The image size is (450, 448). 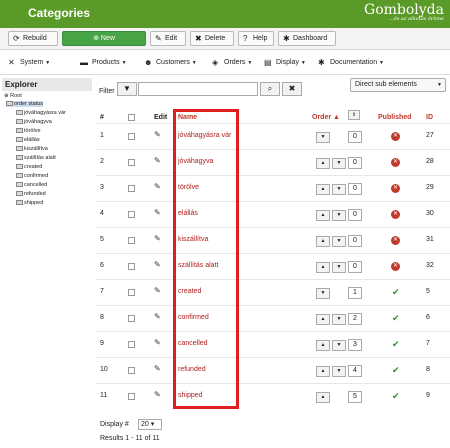 I want to click on tree-item-order-status: order status, so click(x=25, y=104).